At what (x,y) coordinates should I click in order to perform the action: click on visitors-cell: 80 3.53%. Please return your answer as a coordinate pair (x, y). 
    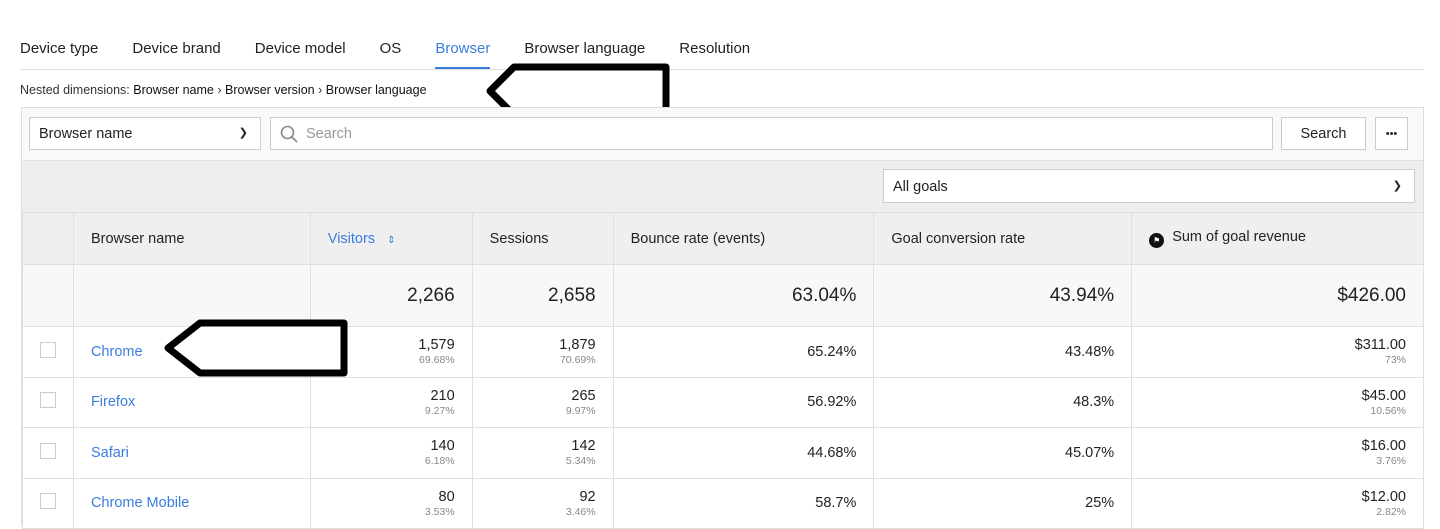
    Looking at the image, I should click on (391, 503).